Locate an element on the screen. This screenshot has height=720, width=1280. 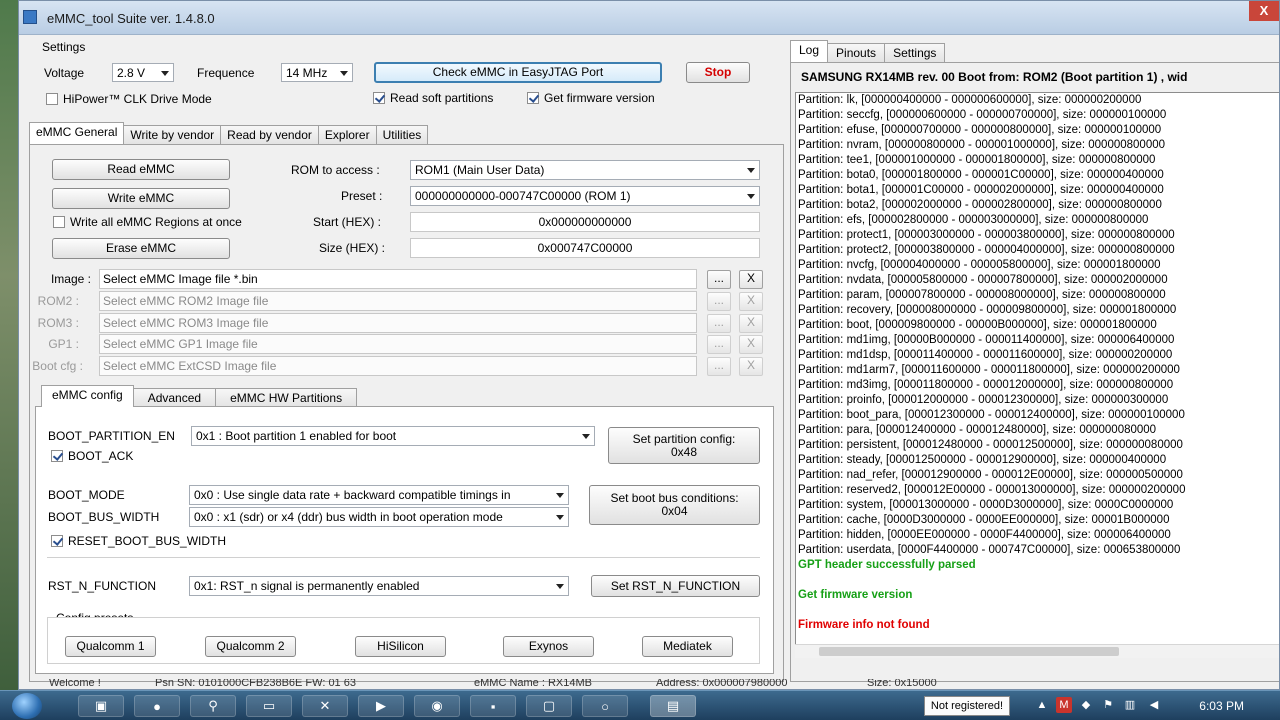
preset-qualcomm2-button: Qualcomm 2 is located at coordinates (250, 646).